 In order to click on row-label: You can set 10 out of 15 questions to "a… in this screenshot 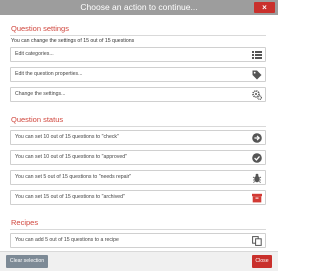, I will do `click(71, 157)`.